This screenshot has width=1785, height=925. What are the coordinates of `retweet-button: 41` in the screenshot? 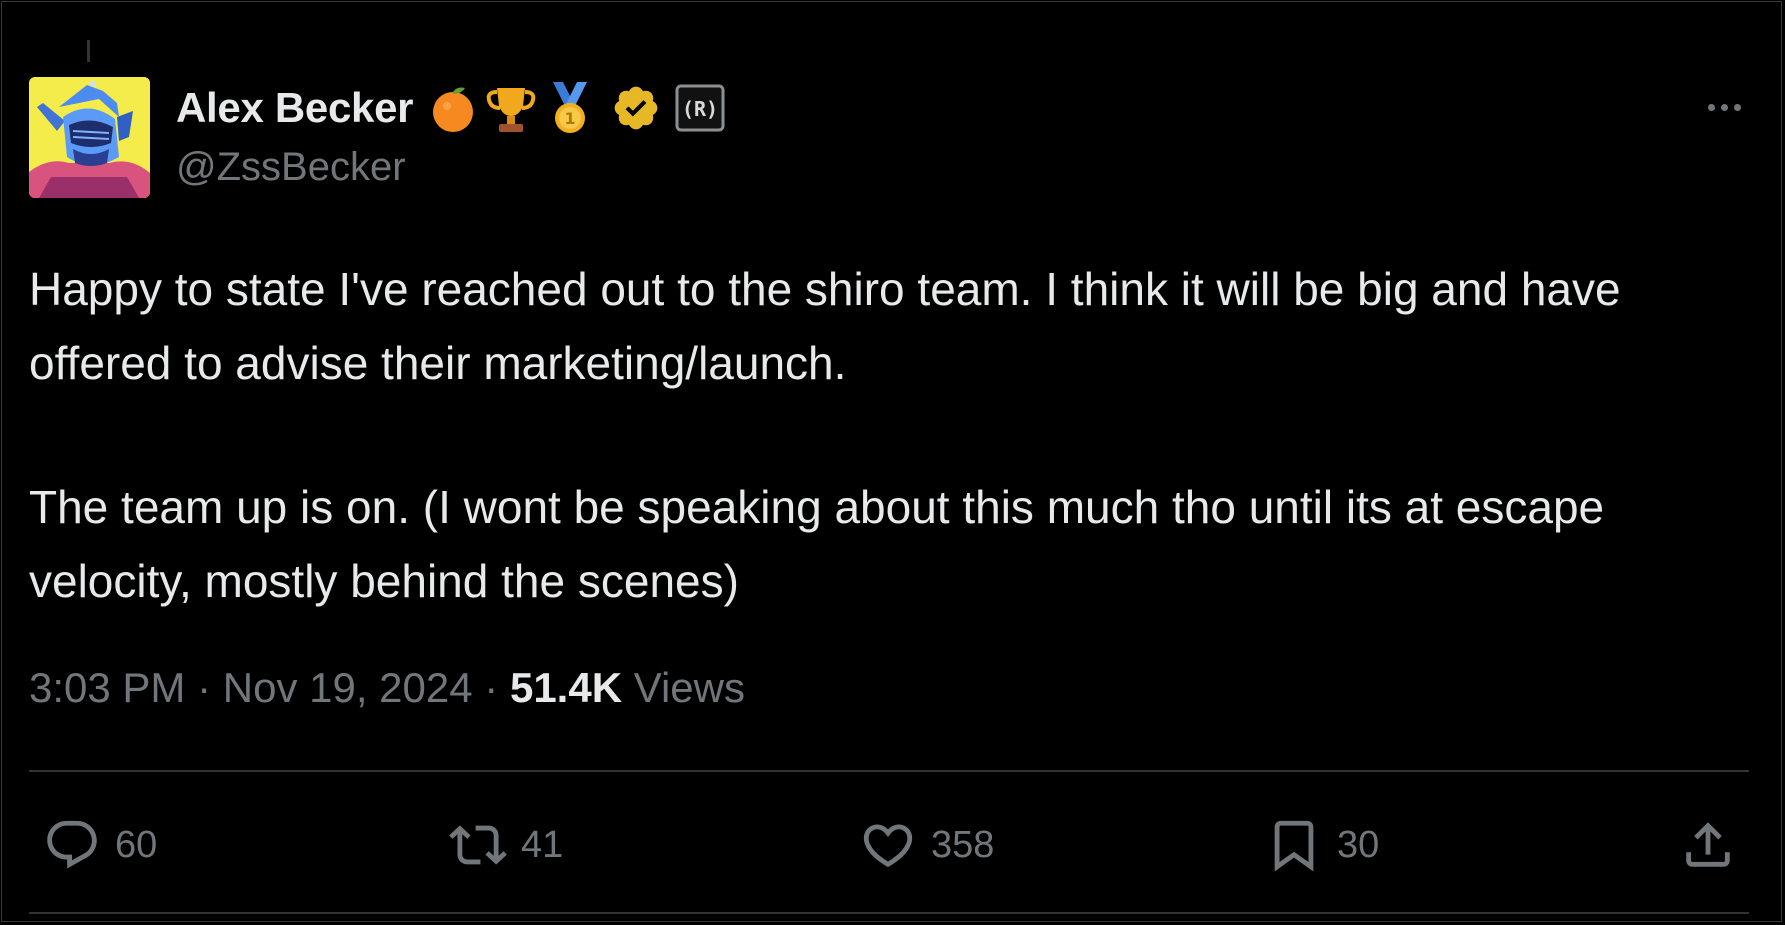 It's located at (506, 845).